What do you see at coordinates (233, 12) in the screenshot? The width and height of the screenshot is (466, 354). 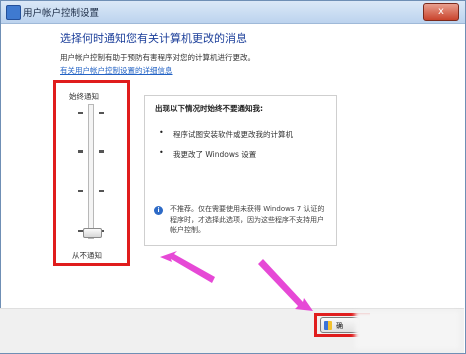 I see `title-bar: 用户帐户控制设置 x` at bounding box center [233, 12].